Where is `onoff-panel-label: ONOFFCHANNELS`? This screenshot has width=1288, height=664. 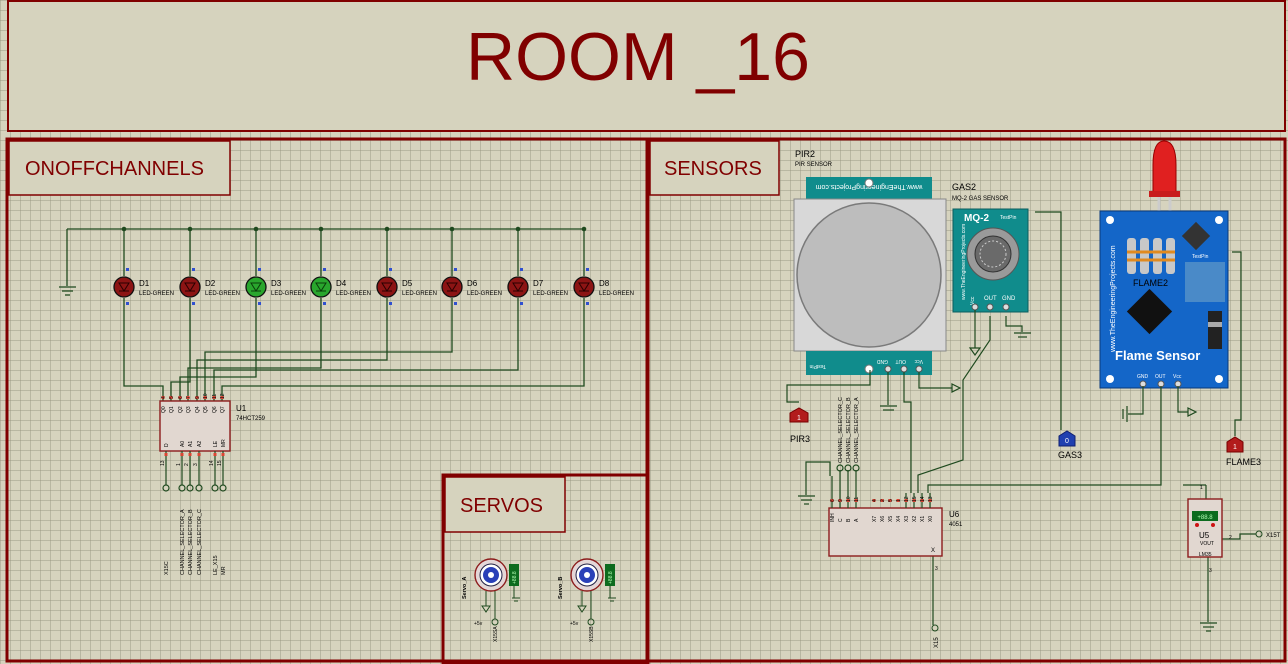
onoff-panel-label: ONOFFCHANNELS is located at coordinates (114, 169).